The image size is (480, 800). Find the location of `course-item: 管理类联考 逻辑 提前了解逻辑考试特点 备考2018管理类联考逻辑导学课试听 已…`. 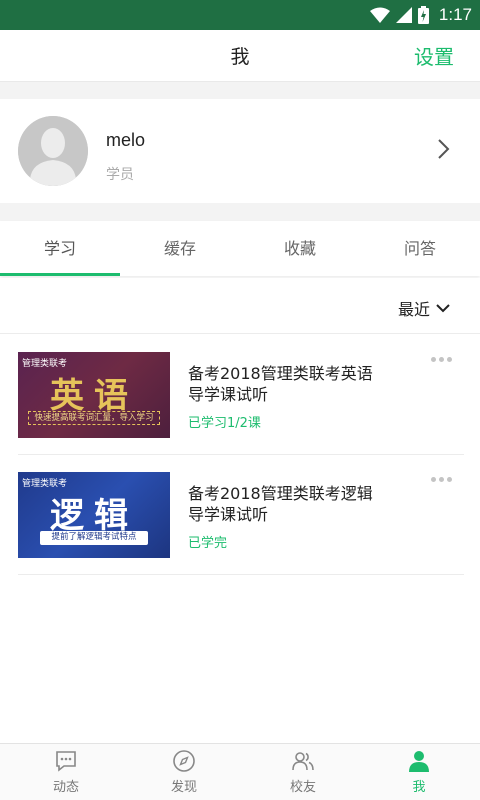

course-item: 管理类联考 逻辑 提前了解逻辑考试特点 备考2018管理类联考逻辑导学课试听 已… is located at coordinates (241, 515).